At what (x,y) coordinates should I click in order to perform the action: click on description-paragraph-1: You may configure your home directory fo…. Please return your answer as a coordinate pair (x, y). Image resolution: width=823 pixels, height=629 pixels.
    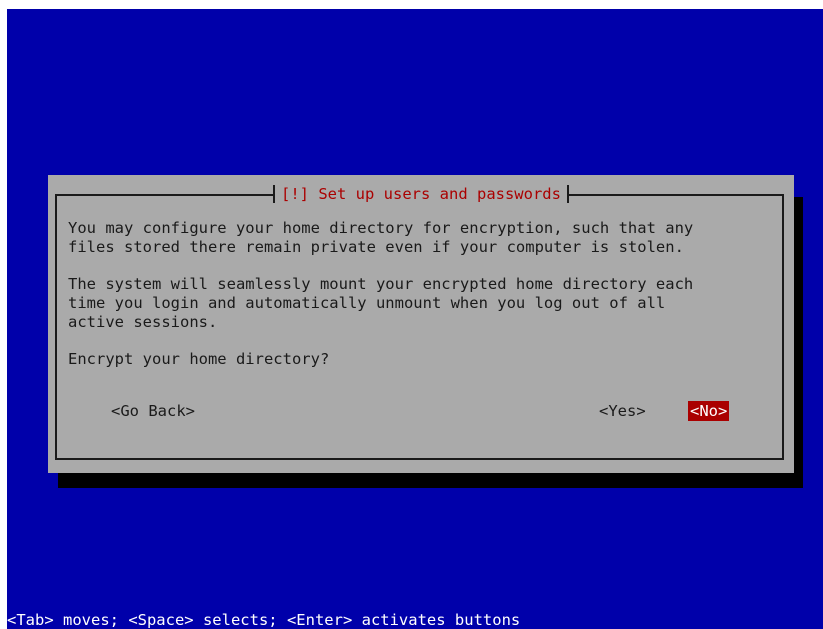
    Looking at the image, I should click on (381, 237).